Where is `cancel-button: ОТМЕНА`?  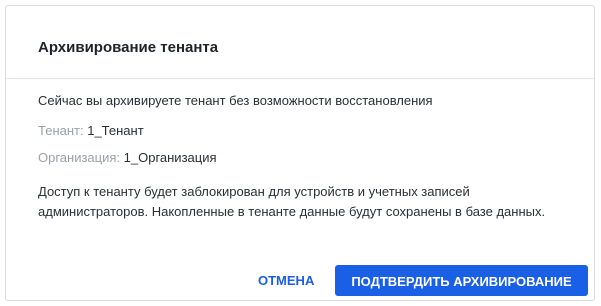
cancel-button: ОТМЕНА is located at coordinates (286, 281).